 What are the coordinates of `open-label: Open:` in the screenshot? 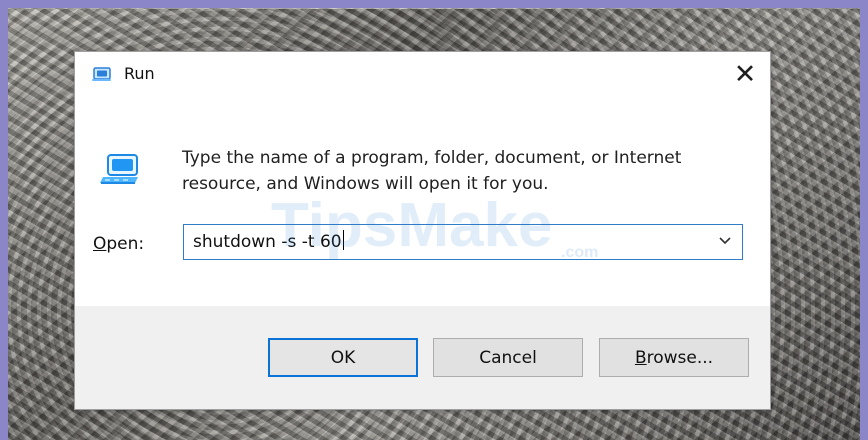 It's located at (118, 244).